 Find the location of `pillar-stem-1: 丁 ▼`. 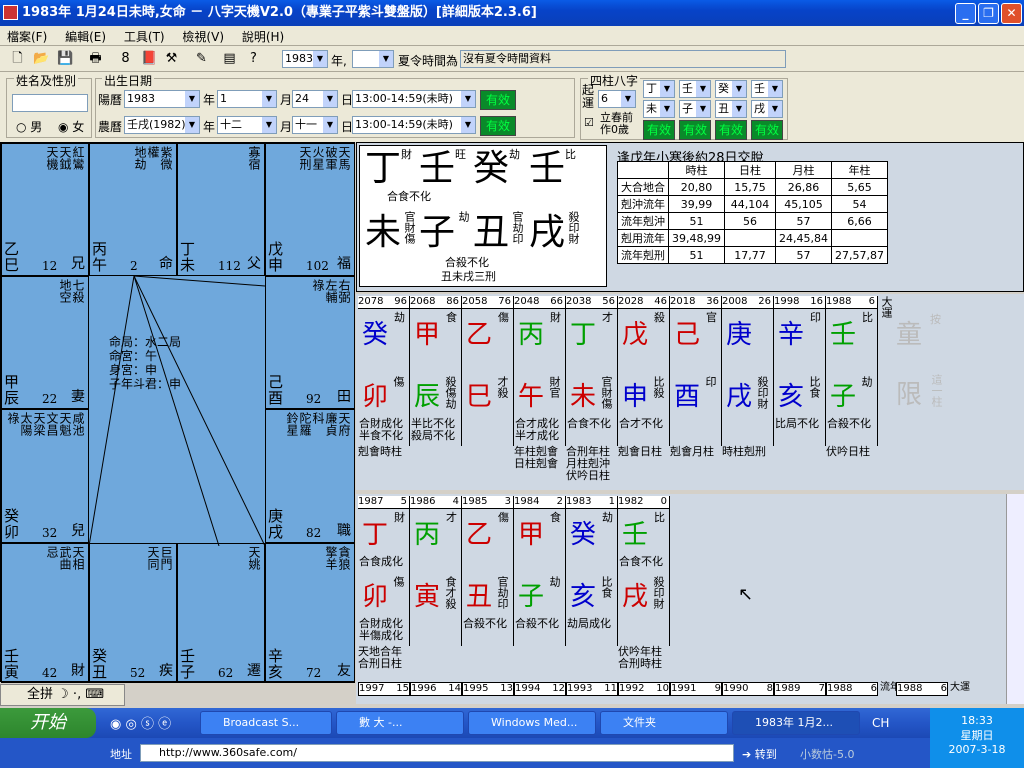

pillar-stem-1: 丁 ▼ is located at coordinates (659, 89).